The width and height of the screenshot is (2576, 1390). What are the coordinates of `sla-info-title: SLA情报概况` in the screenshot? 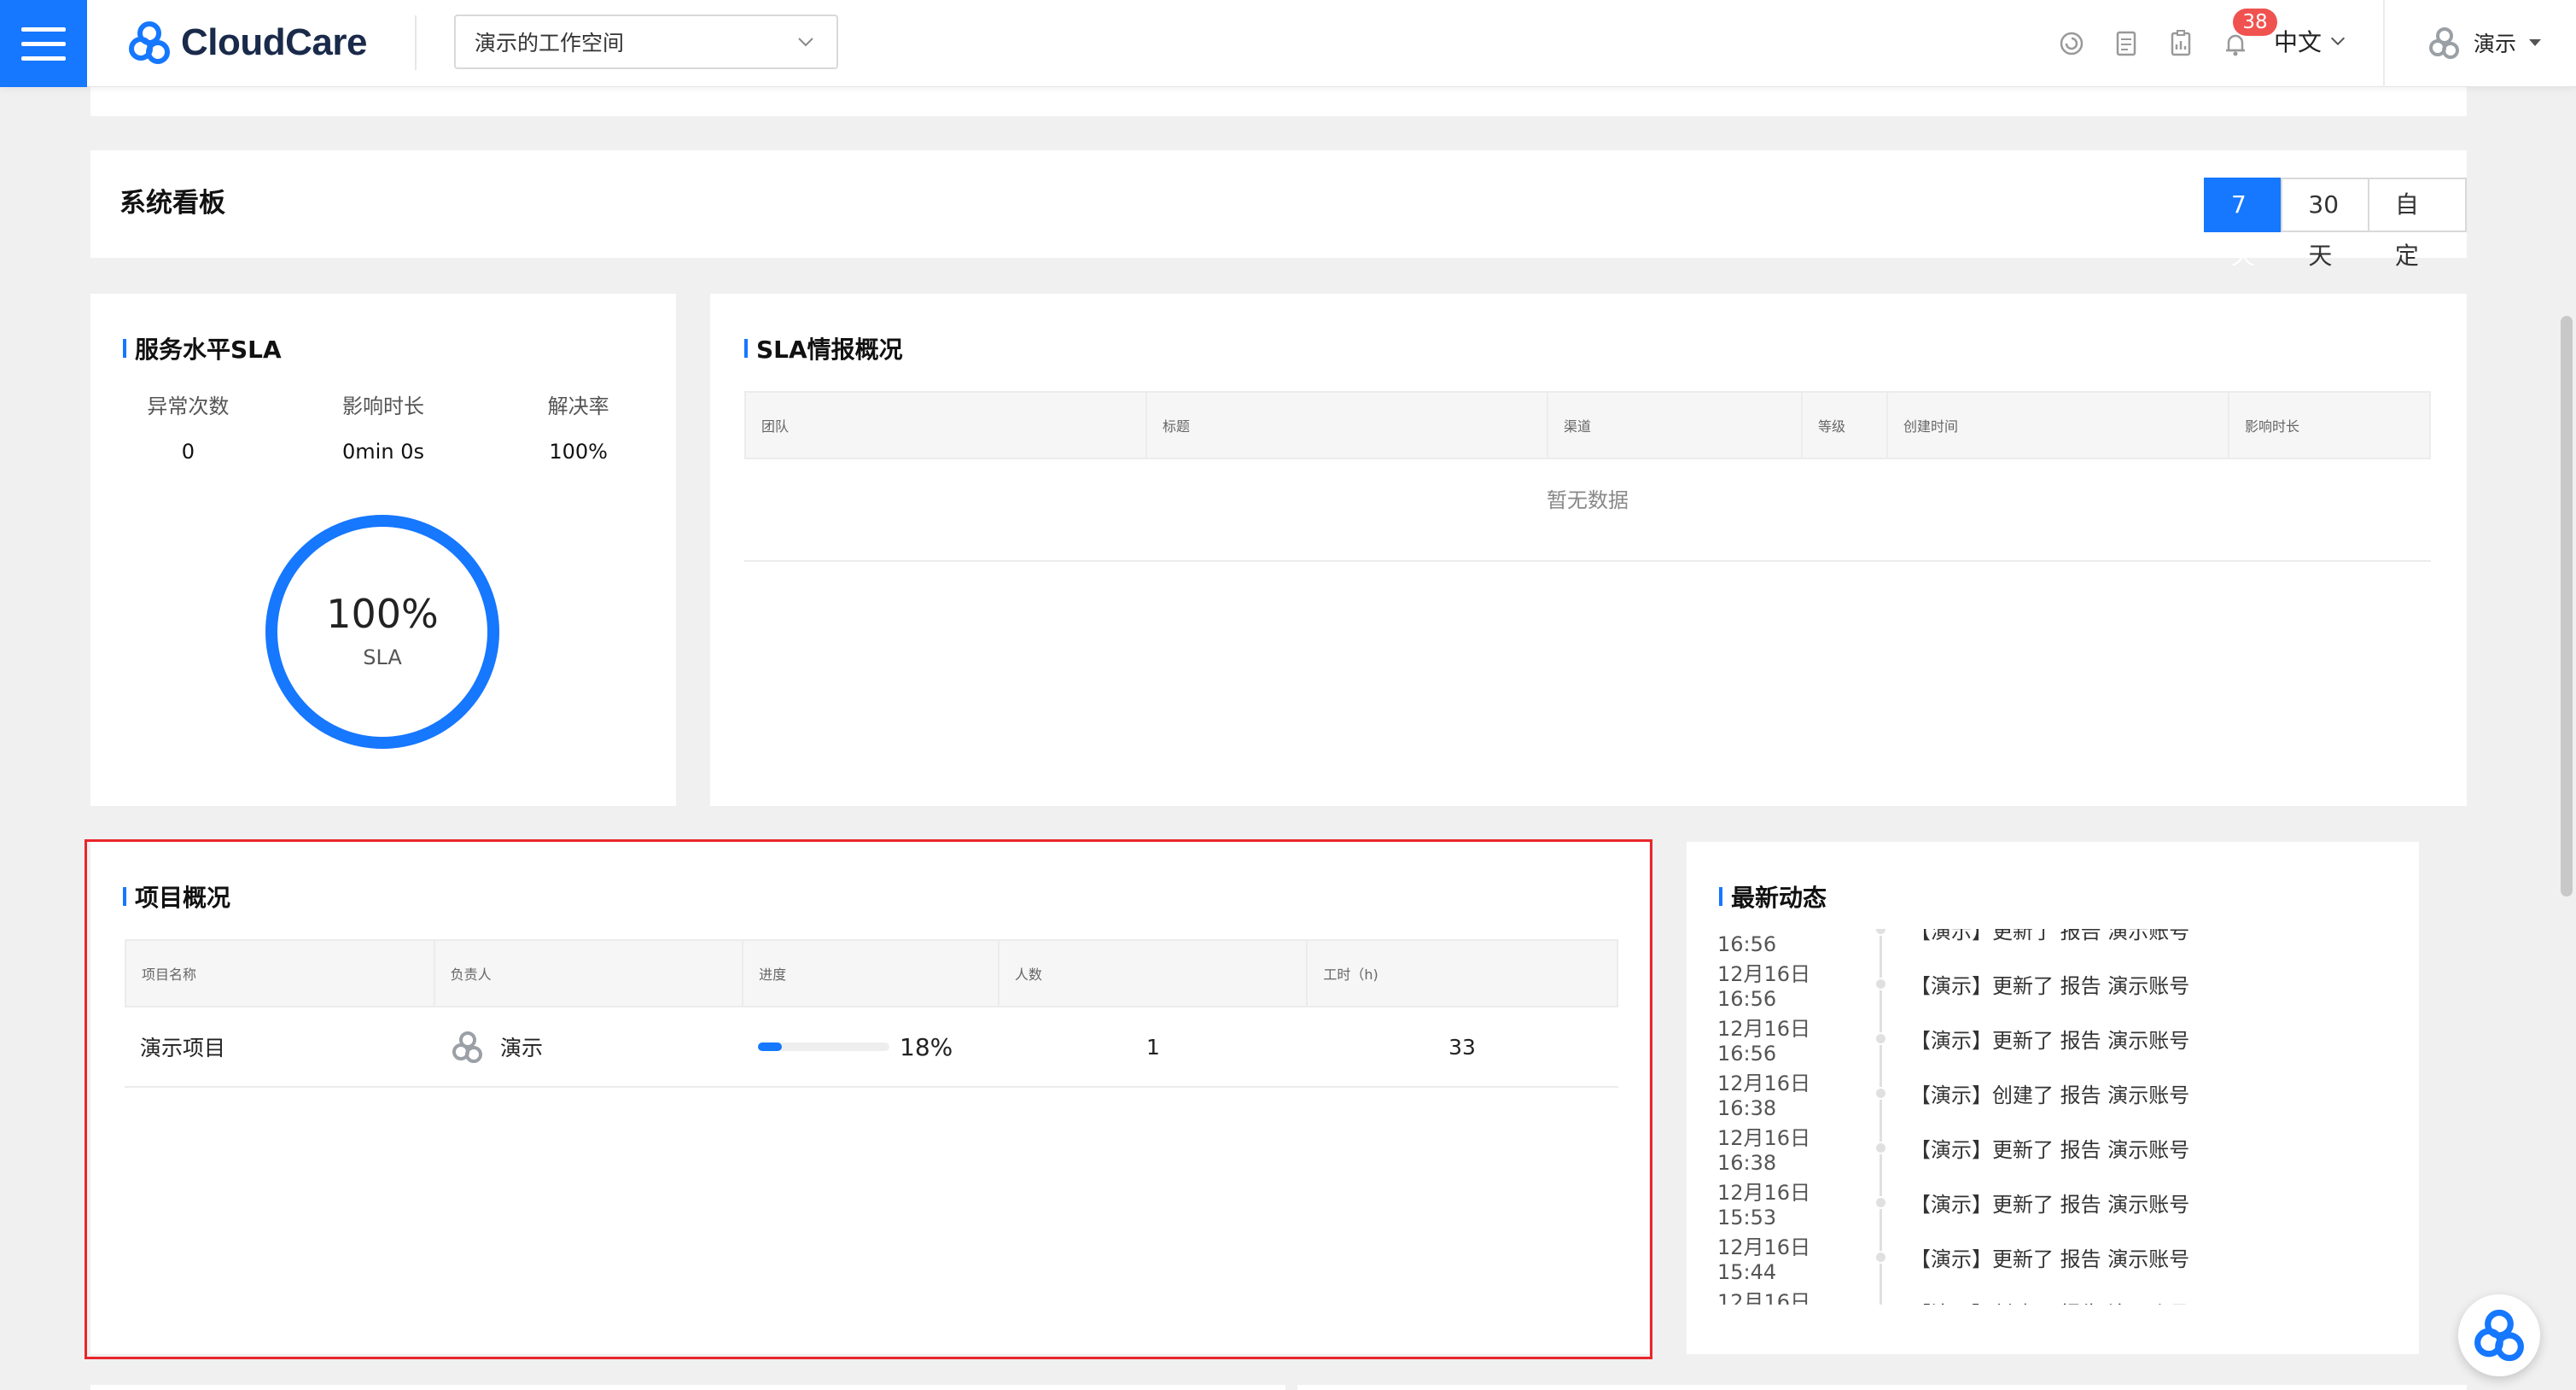 It's located at (823, 348).